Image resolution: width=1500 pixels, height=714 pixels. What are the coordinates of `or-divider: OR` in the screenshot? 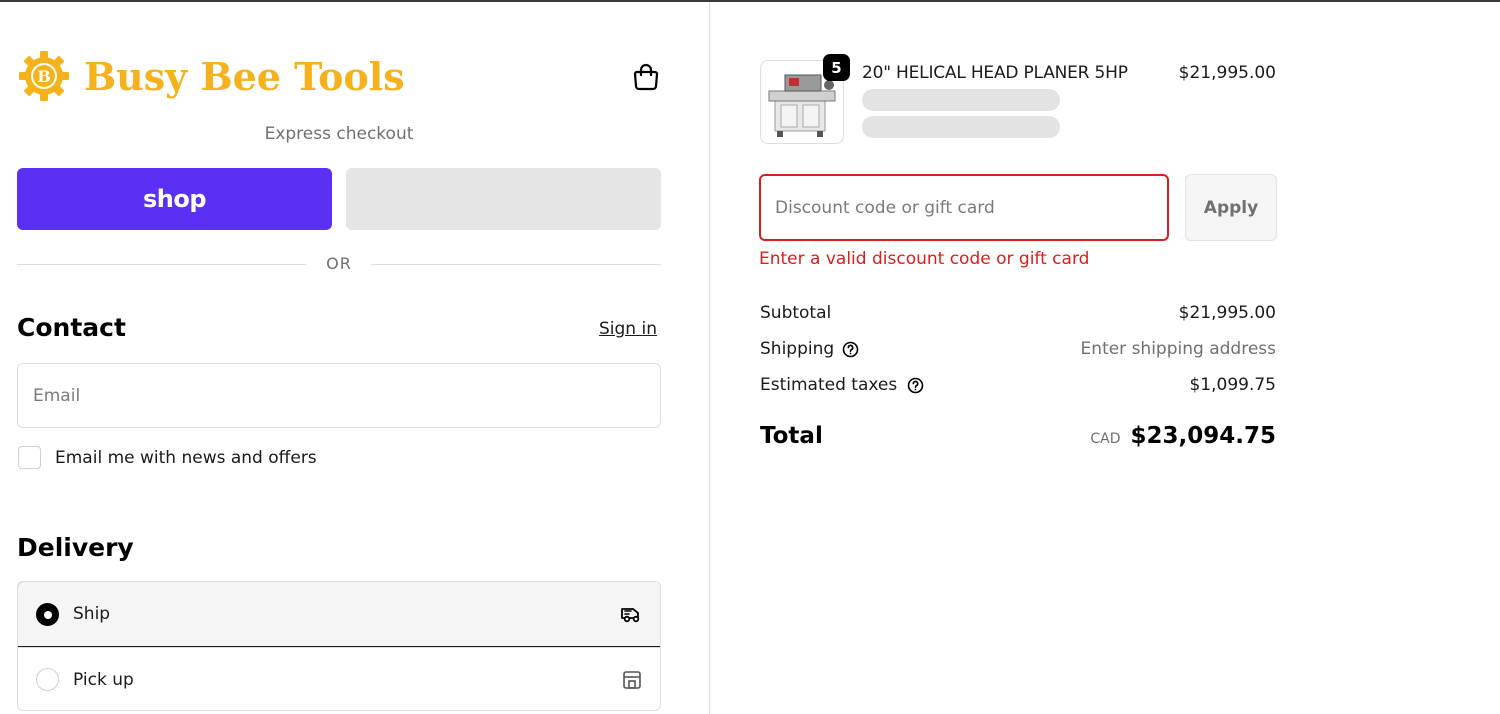 It's located at (339, 264).